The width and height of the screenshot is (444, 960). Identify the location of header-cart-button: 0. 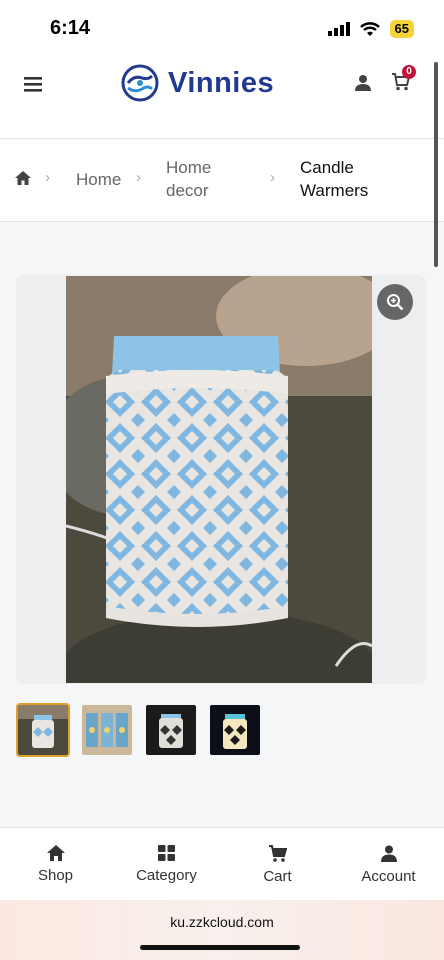
(404, 80).